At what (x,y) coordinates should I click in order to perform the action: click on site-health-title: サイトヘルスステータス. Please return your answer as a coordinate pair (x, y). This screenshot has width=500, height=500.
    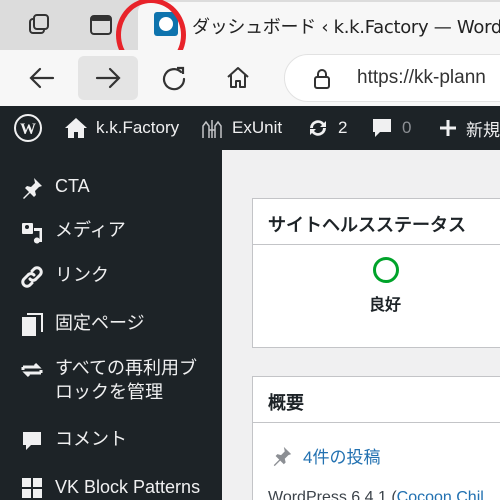
    Looking at the image, I should click on (376, 222).